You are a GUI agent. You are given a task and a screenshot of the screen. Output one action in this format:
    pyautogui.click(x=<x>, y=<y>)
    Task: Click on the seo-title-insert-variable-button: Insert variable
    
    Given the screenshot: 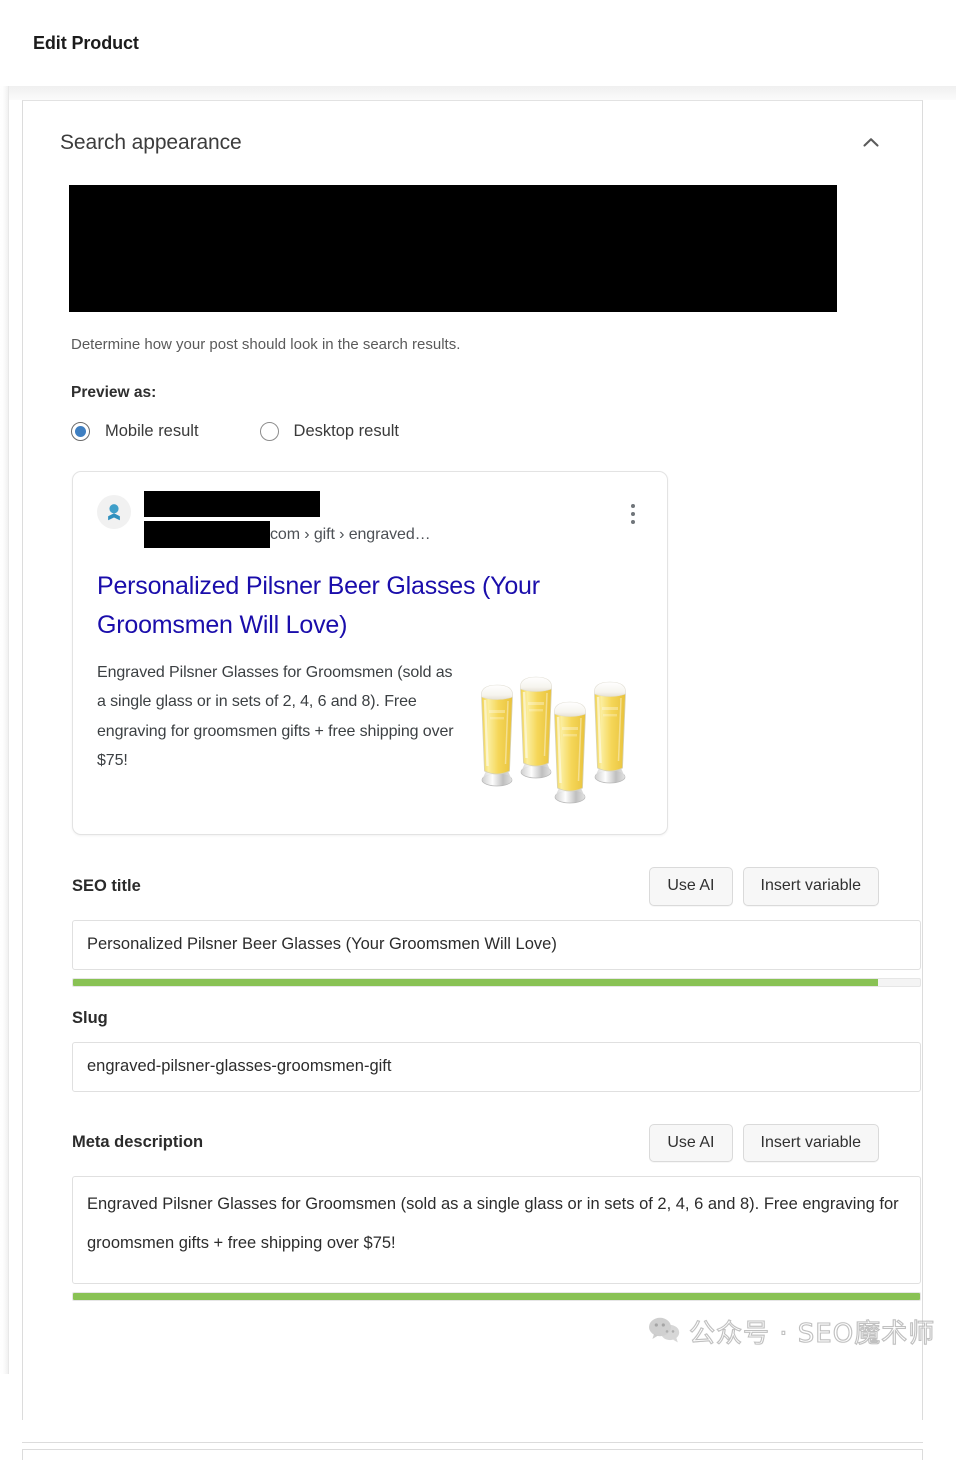 What is the action you would take?
    pyautogui.click(x=810, y=886)
    